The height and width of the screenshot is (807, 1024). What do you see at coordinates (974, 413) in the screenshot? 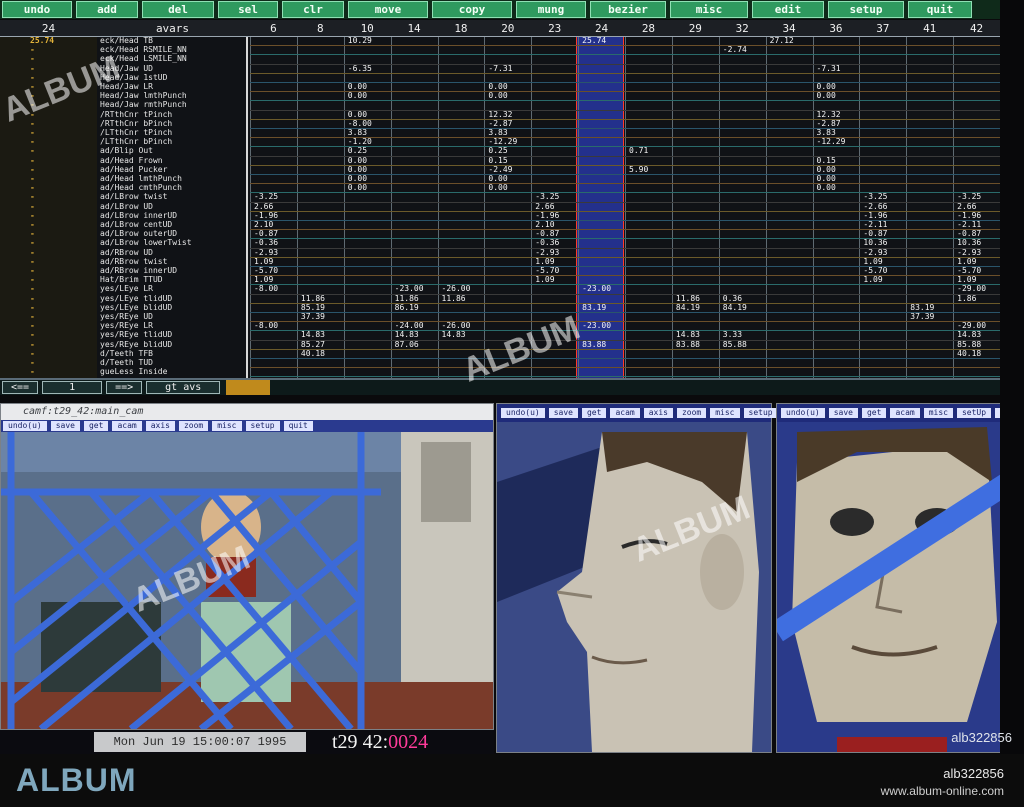
I see `face-front-setup-button: setUp` at bounding box center [974, 413].